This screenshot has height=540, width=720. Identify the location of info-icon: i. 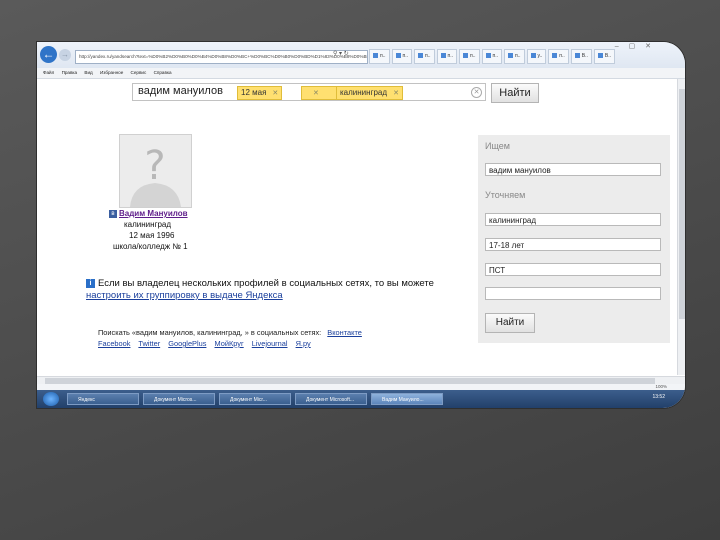
(90, 283).